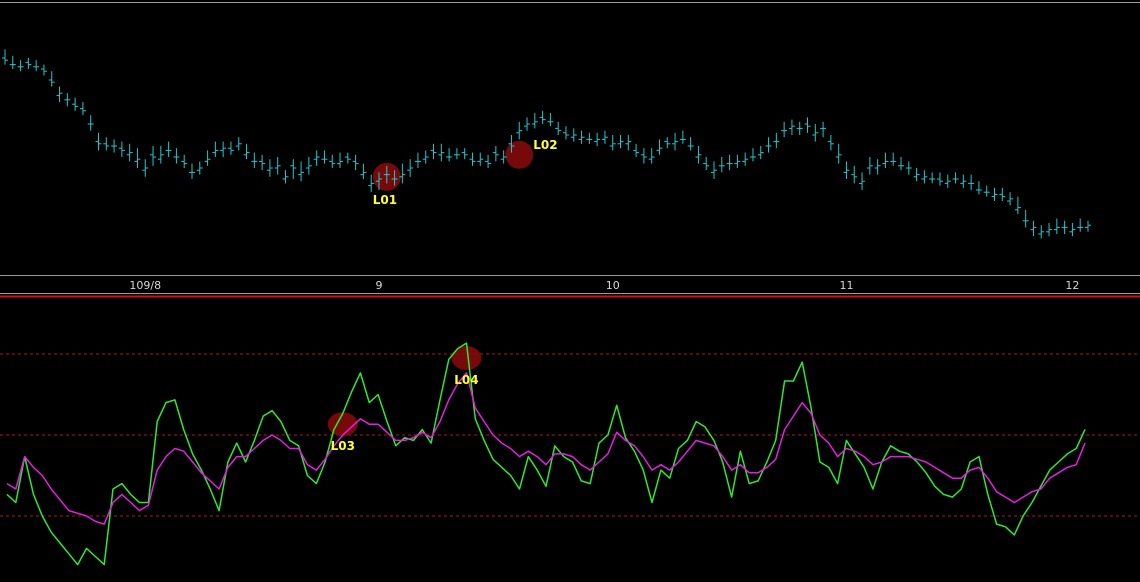  Describe the element at coordinates (846, 285) in the screenshot. I see `x-tick-label: 11` at that location.